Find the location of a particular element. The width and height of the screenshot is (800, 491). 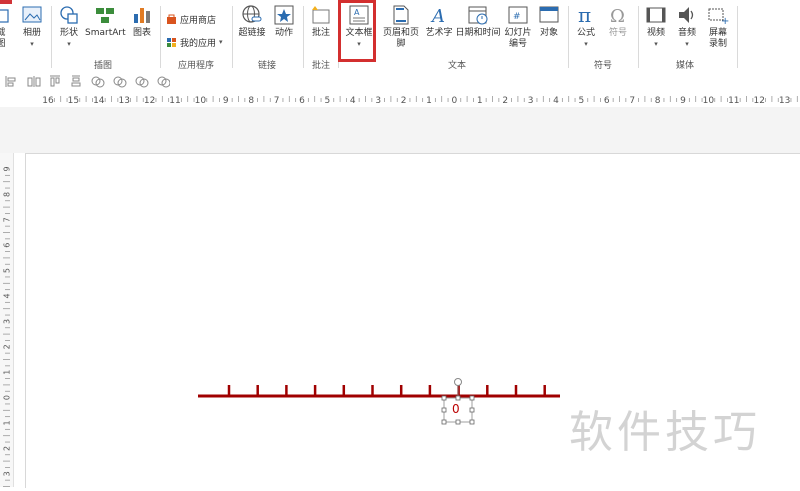

ungroup-icon is located at coordinates (120, 82).